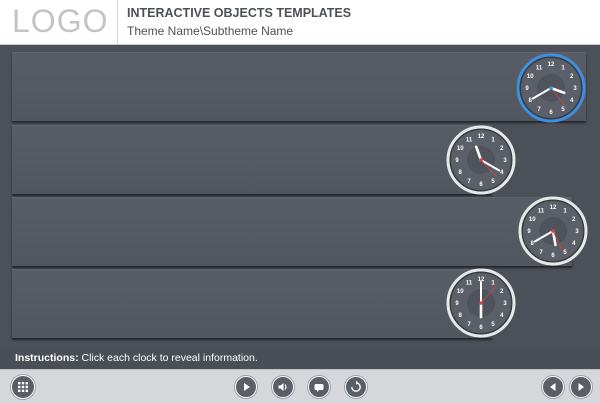  I want to click on caption-button, so click(319, 387).